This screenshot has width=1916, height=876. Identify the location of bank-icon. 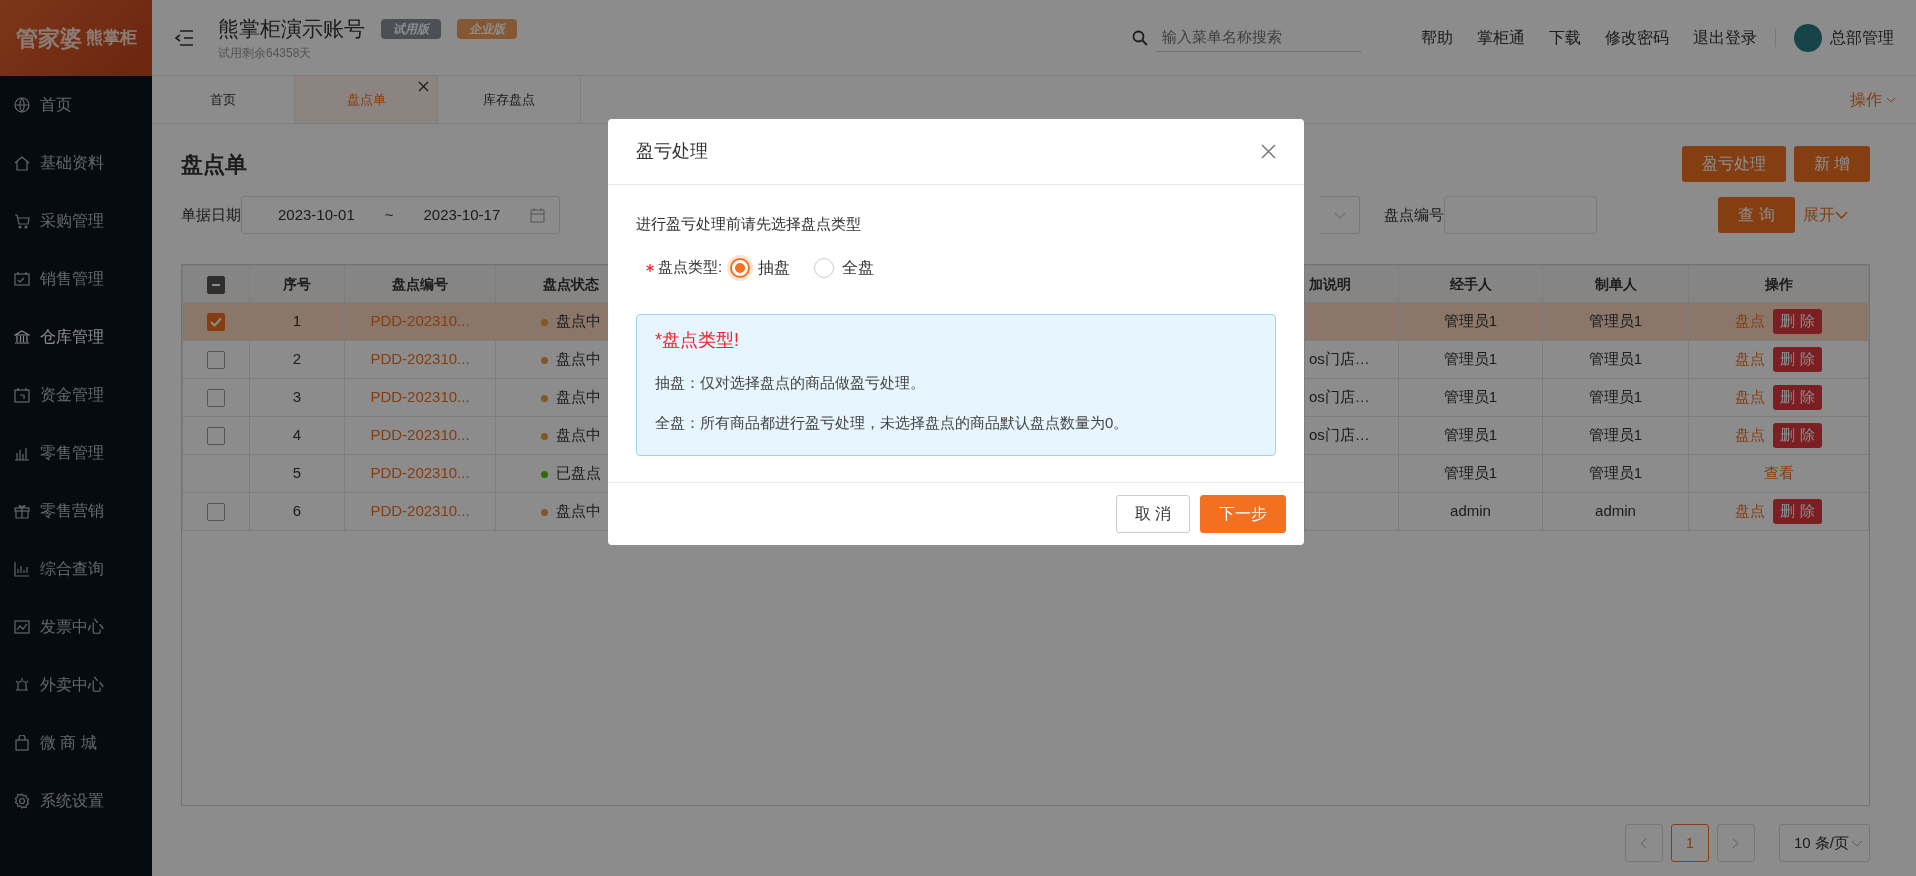
(22, 337).